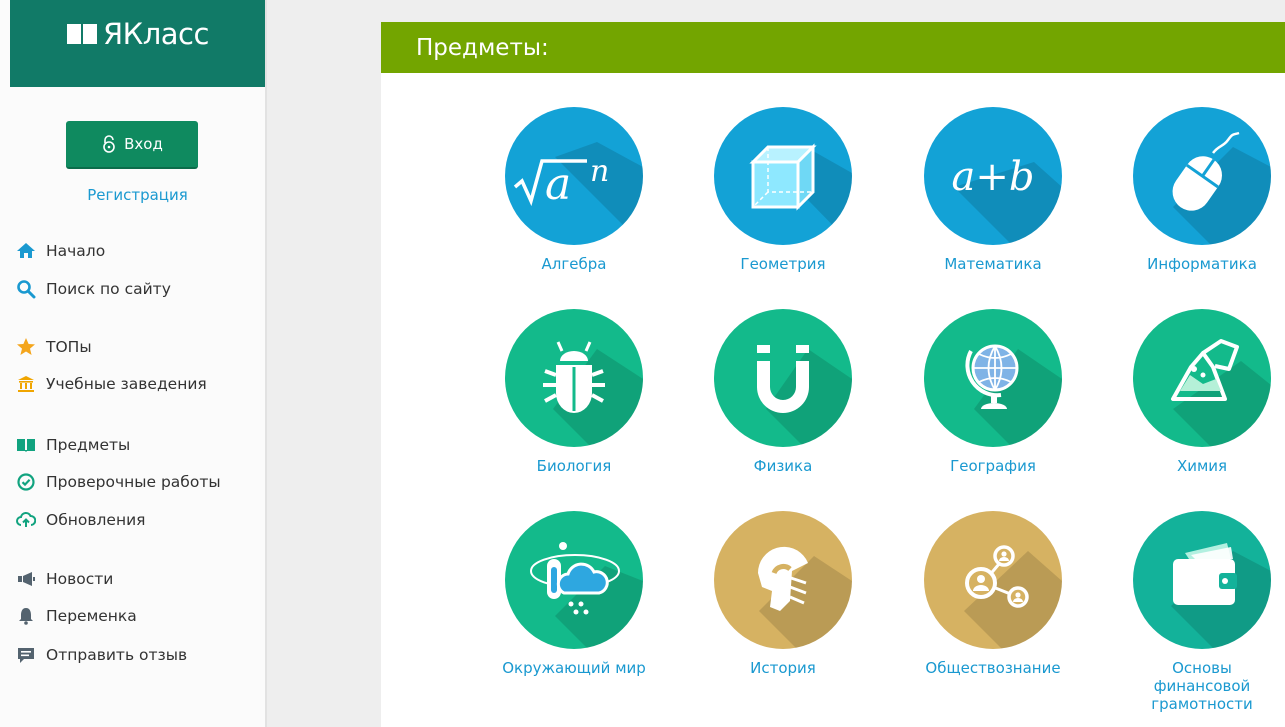 Image resolution: width=1285 pixels, height=727 pixels. I want to click on menu-item-label: Предметы, so click(88, 445).